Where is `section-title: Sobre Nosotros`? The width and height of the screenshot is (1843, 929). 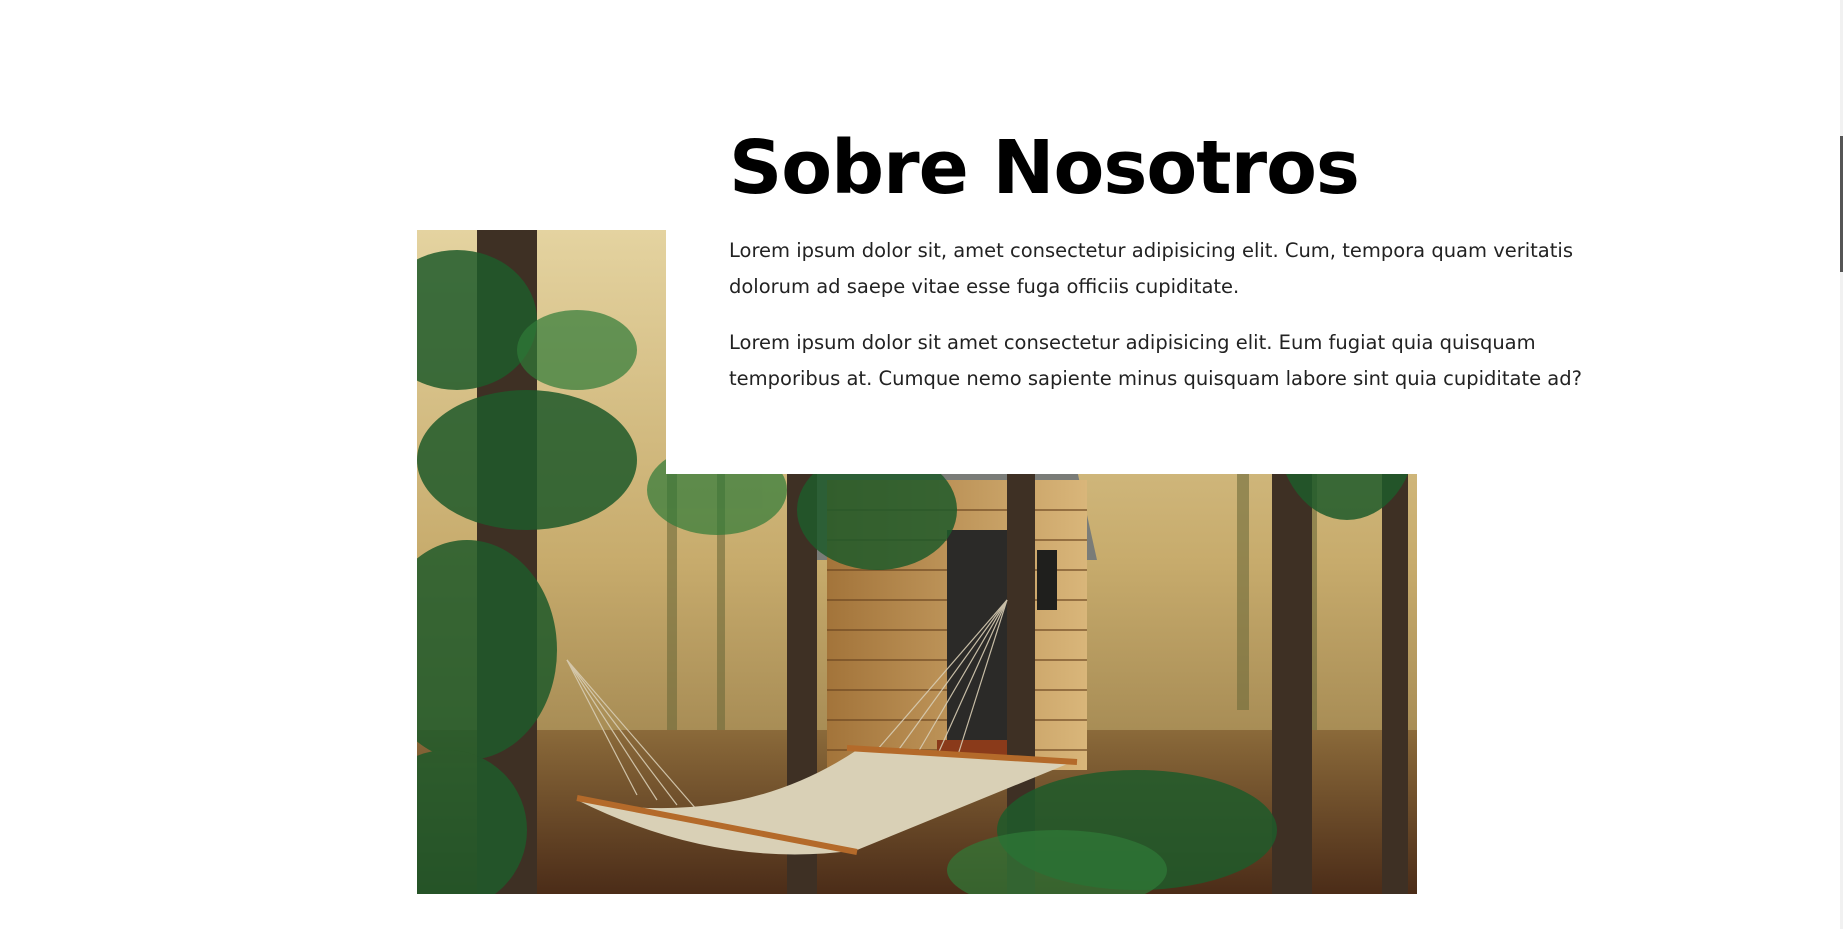 section-title: Sobre Nosotros is located at coordinates (1044, 168).